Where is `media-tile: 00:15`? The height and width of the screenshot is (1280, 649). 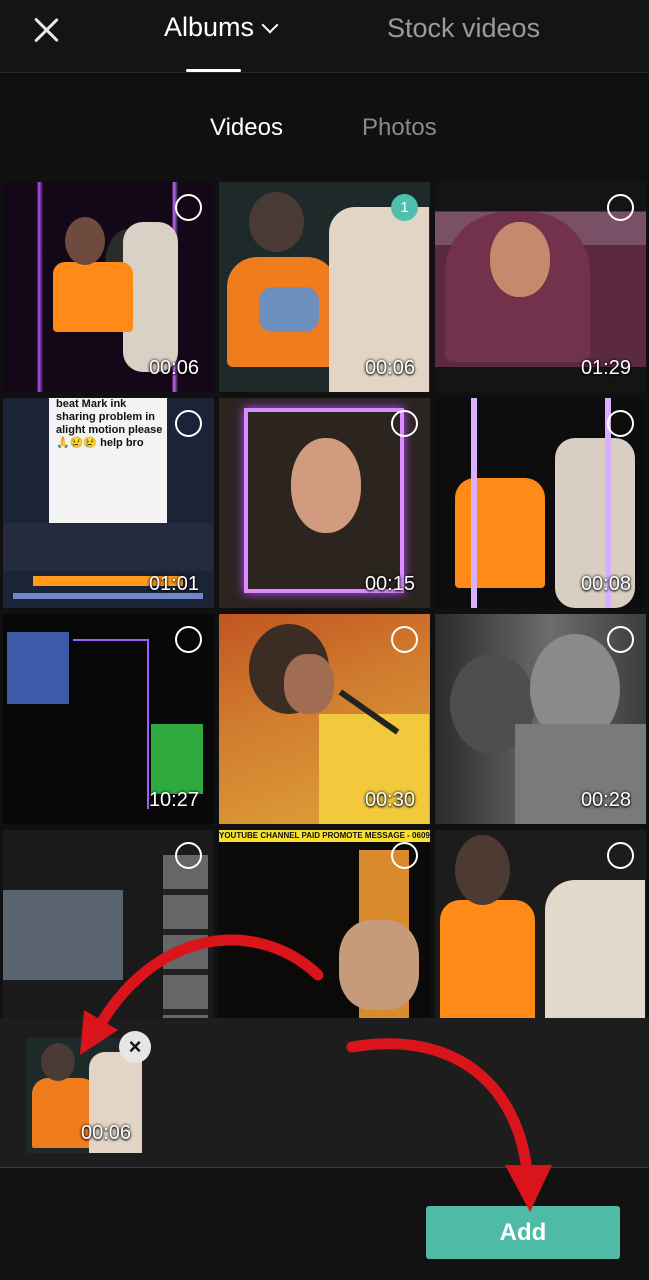 media-tile: 00:15 is located at coordinates (324, 503).